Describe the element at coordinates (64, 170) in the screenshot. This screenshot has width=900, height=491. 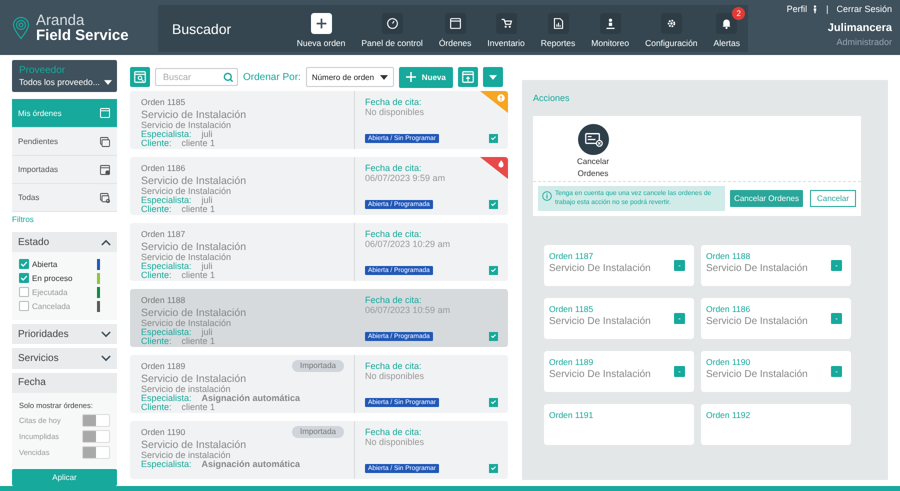
I see `view-item: Importadas` at that location.